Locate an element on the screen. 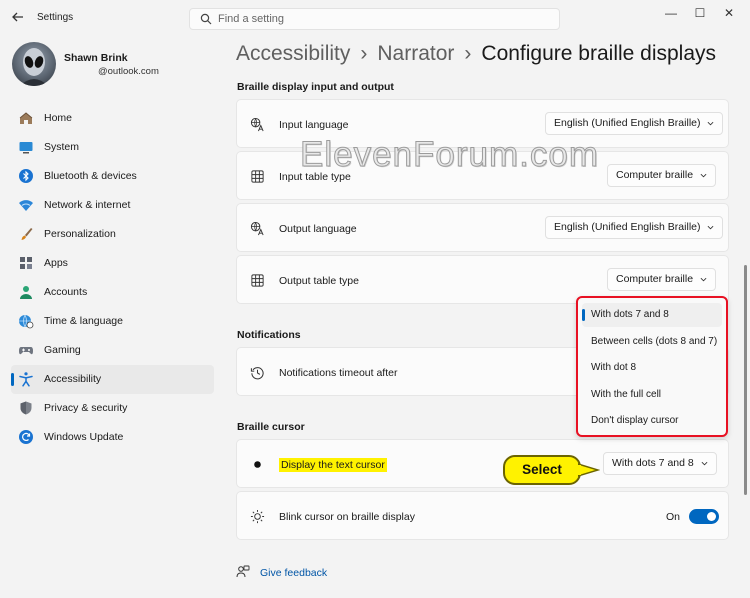  sidebar-item-privacy-security: Privacy & security is located at coordinates (112, 408).